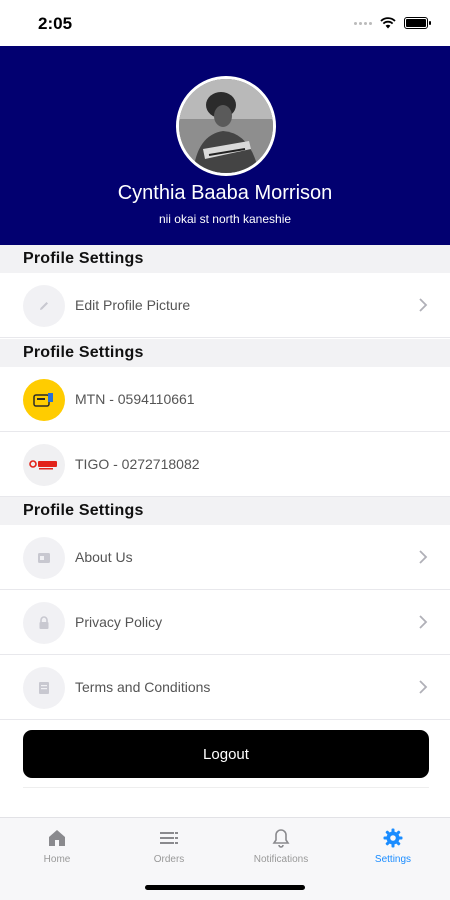 The image size is (450, 900). What do you see at coordinates (57, 859) in the screenshot?
I see `tab-label: Home` at bounding box center [57, 859].